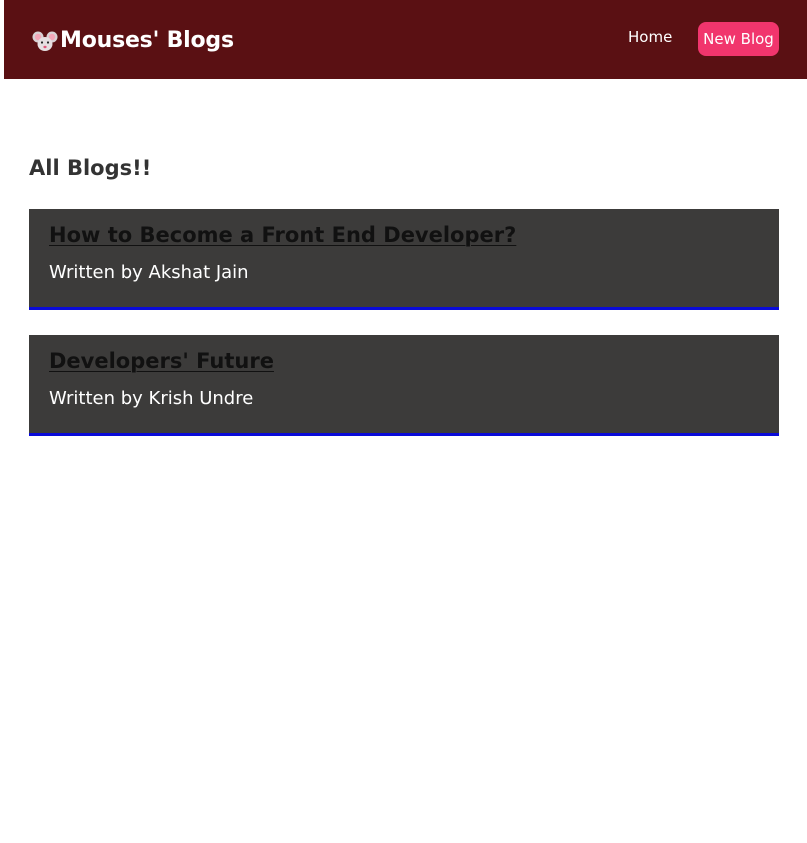 The image size is (807, 843). What do you see at coordinates (147, 40) in the screenshot?
I see `brand-title: Mouses' Blogs` at bounding box center [147, 40].